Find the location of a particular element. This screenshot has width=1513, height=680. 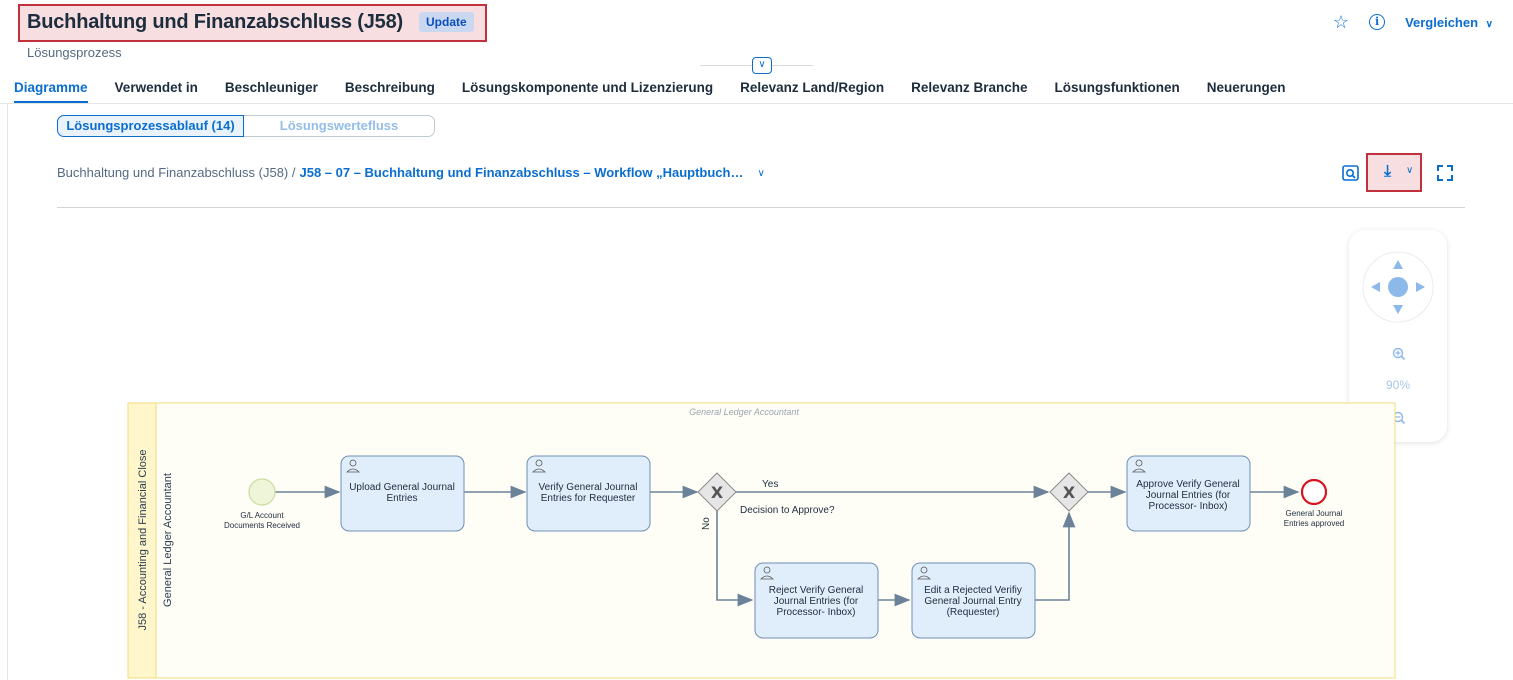

task-upload is located at coordinates (402, 493).